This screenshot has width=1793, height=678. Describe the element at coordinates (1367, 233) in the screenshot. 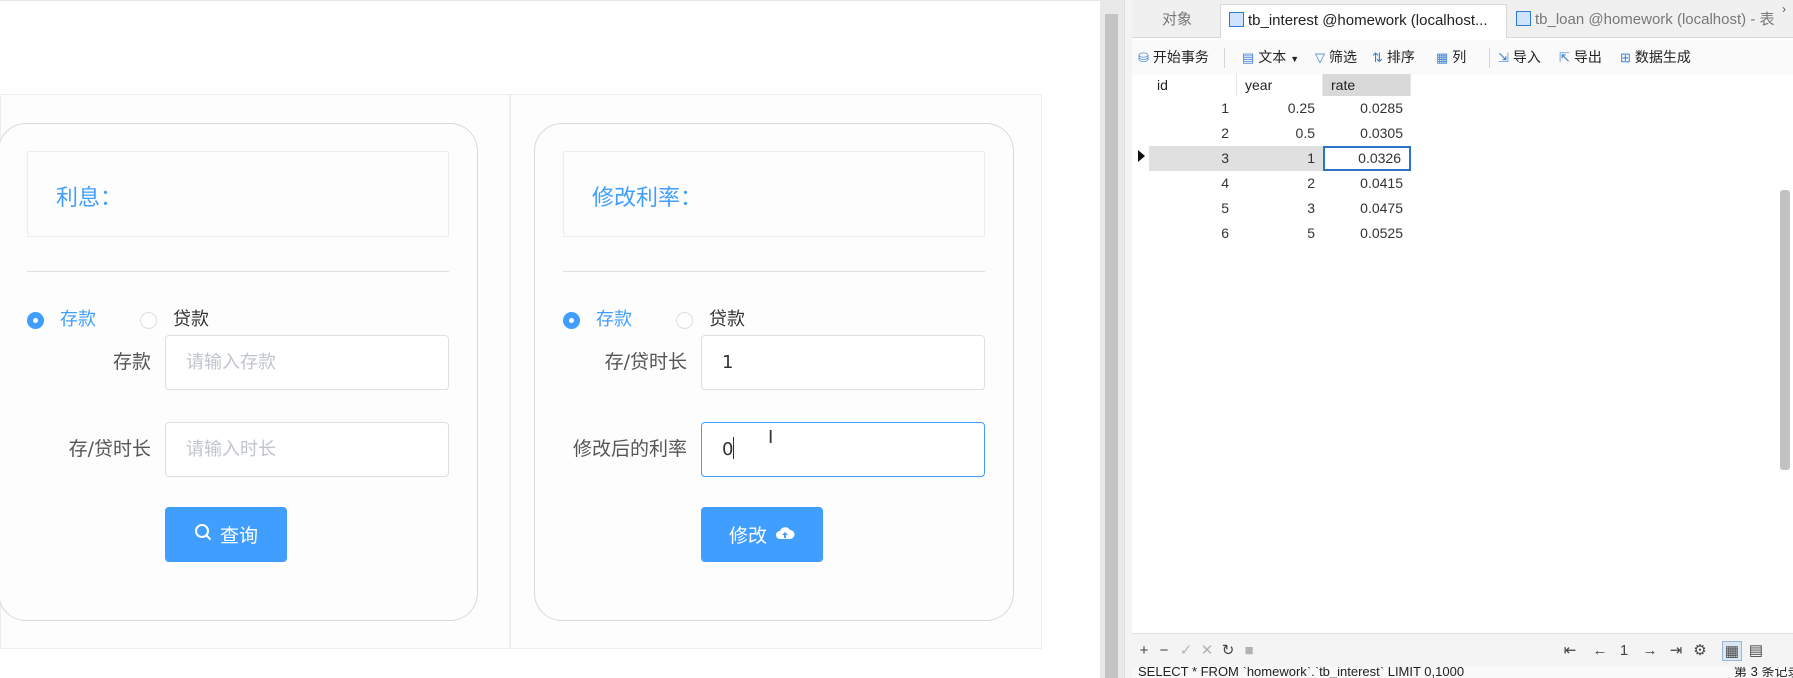

I see `cell-rate: 0.0525` at that location.